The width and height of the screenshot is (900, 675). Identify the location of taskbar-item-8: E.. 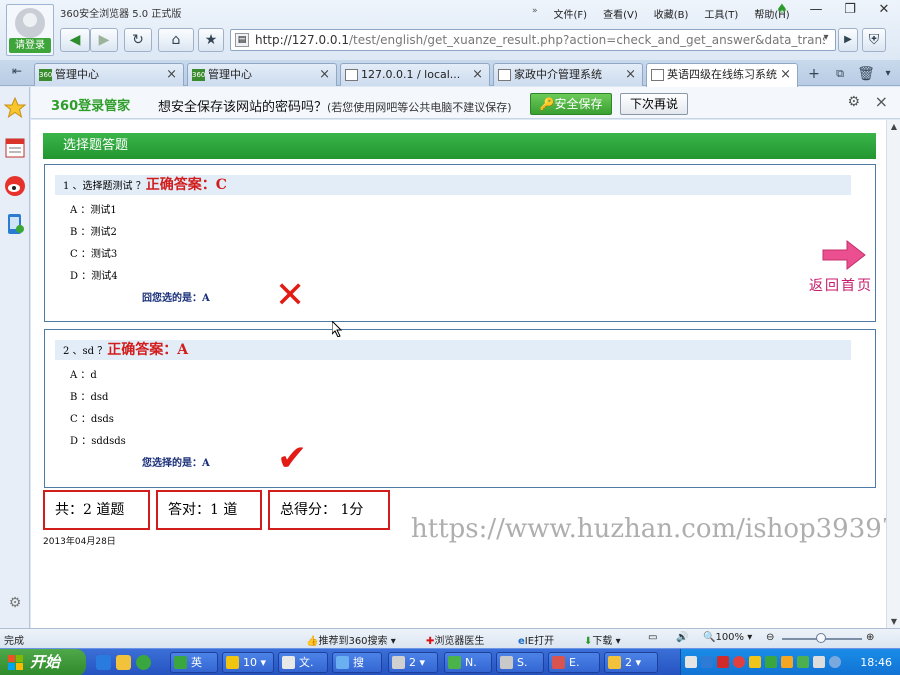
(574, 662).